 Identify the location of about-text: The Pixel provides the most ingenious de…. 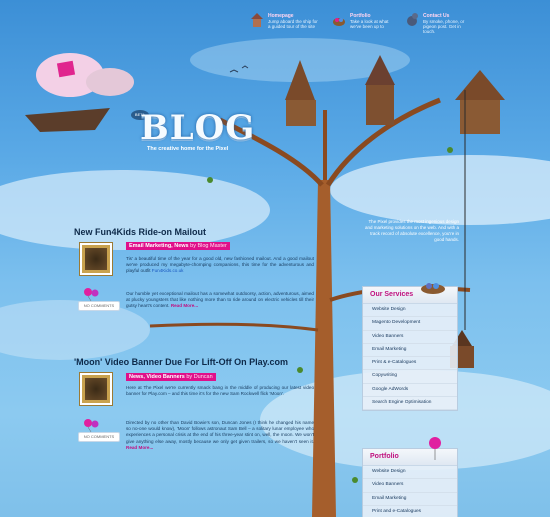
(411, 230).